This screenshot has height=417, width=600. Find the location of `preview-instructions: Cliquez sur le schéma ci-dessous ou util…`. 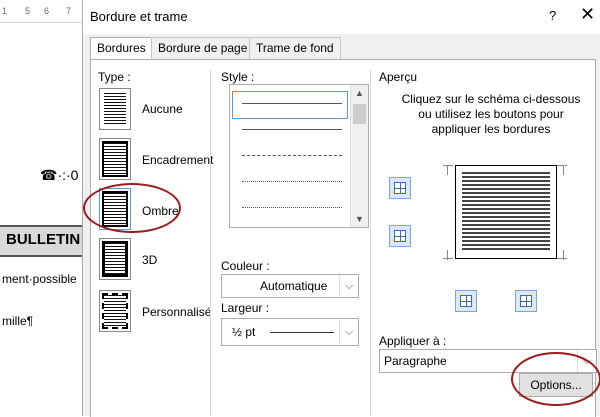

preview-instructions: Cliquez sur le schéma ci-dessous ou util… is located at coordinates (491, 114).